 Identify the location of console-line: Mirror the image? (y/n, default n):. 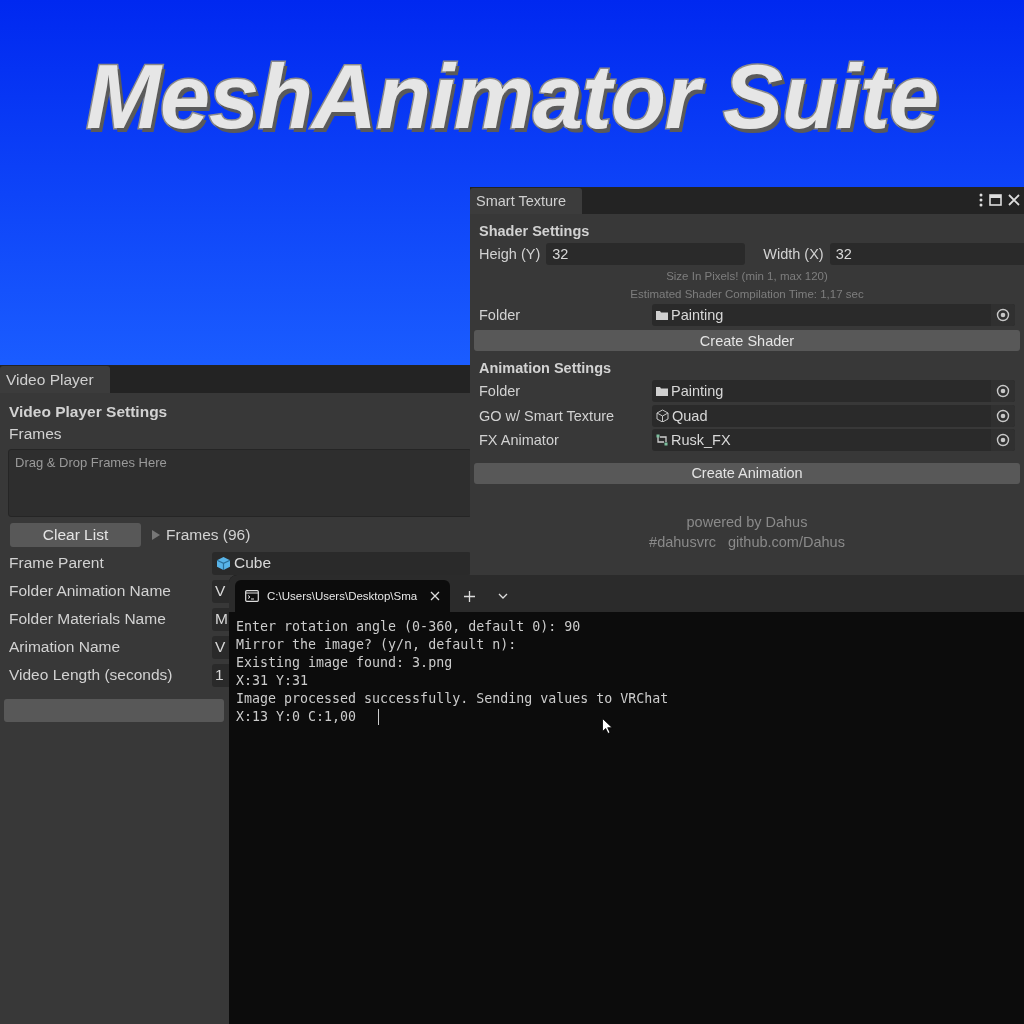
(376, 645).